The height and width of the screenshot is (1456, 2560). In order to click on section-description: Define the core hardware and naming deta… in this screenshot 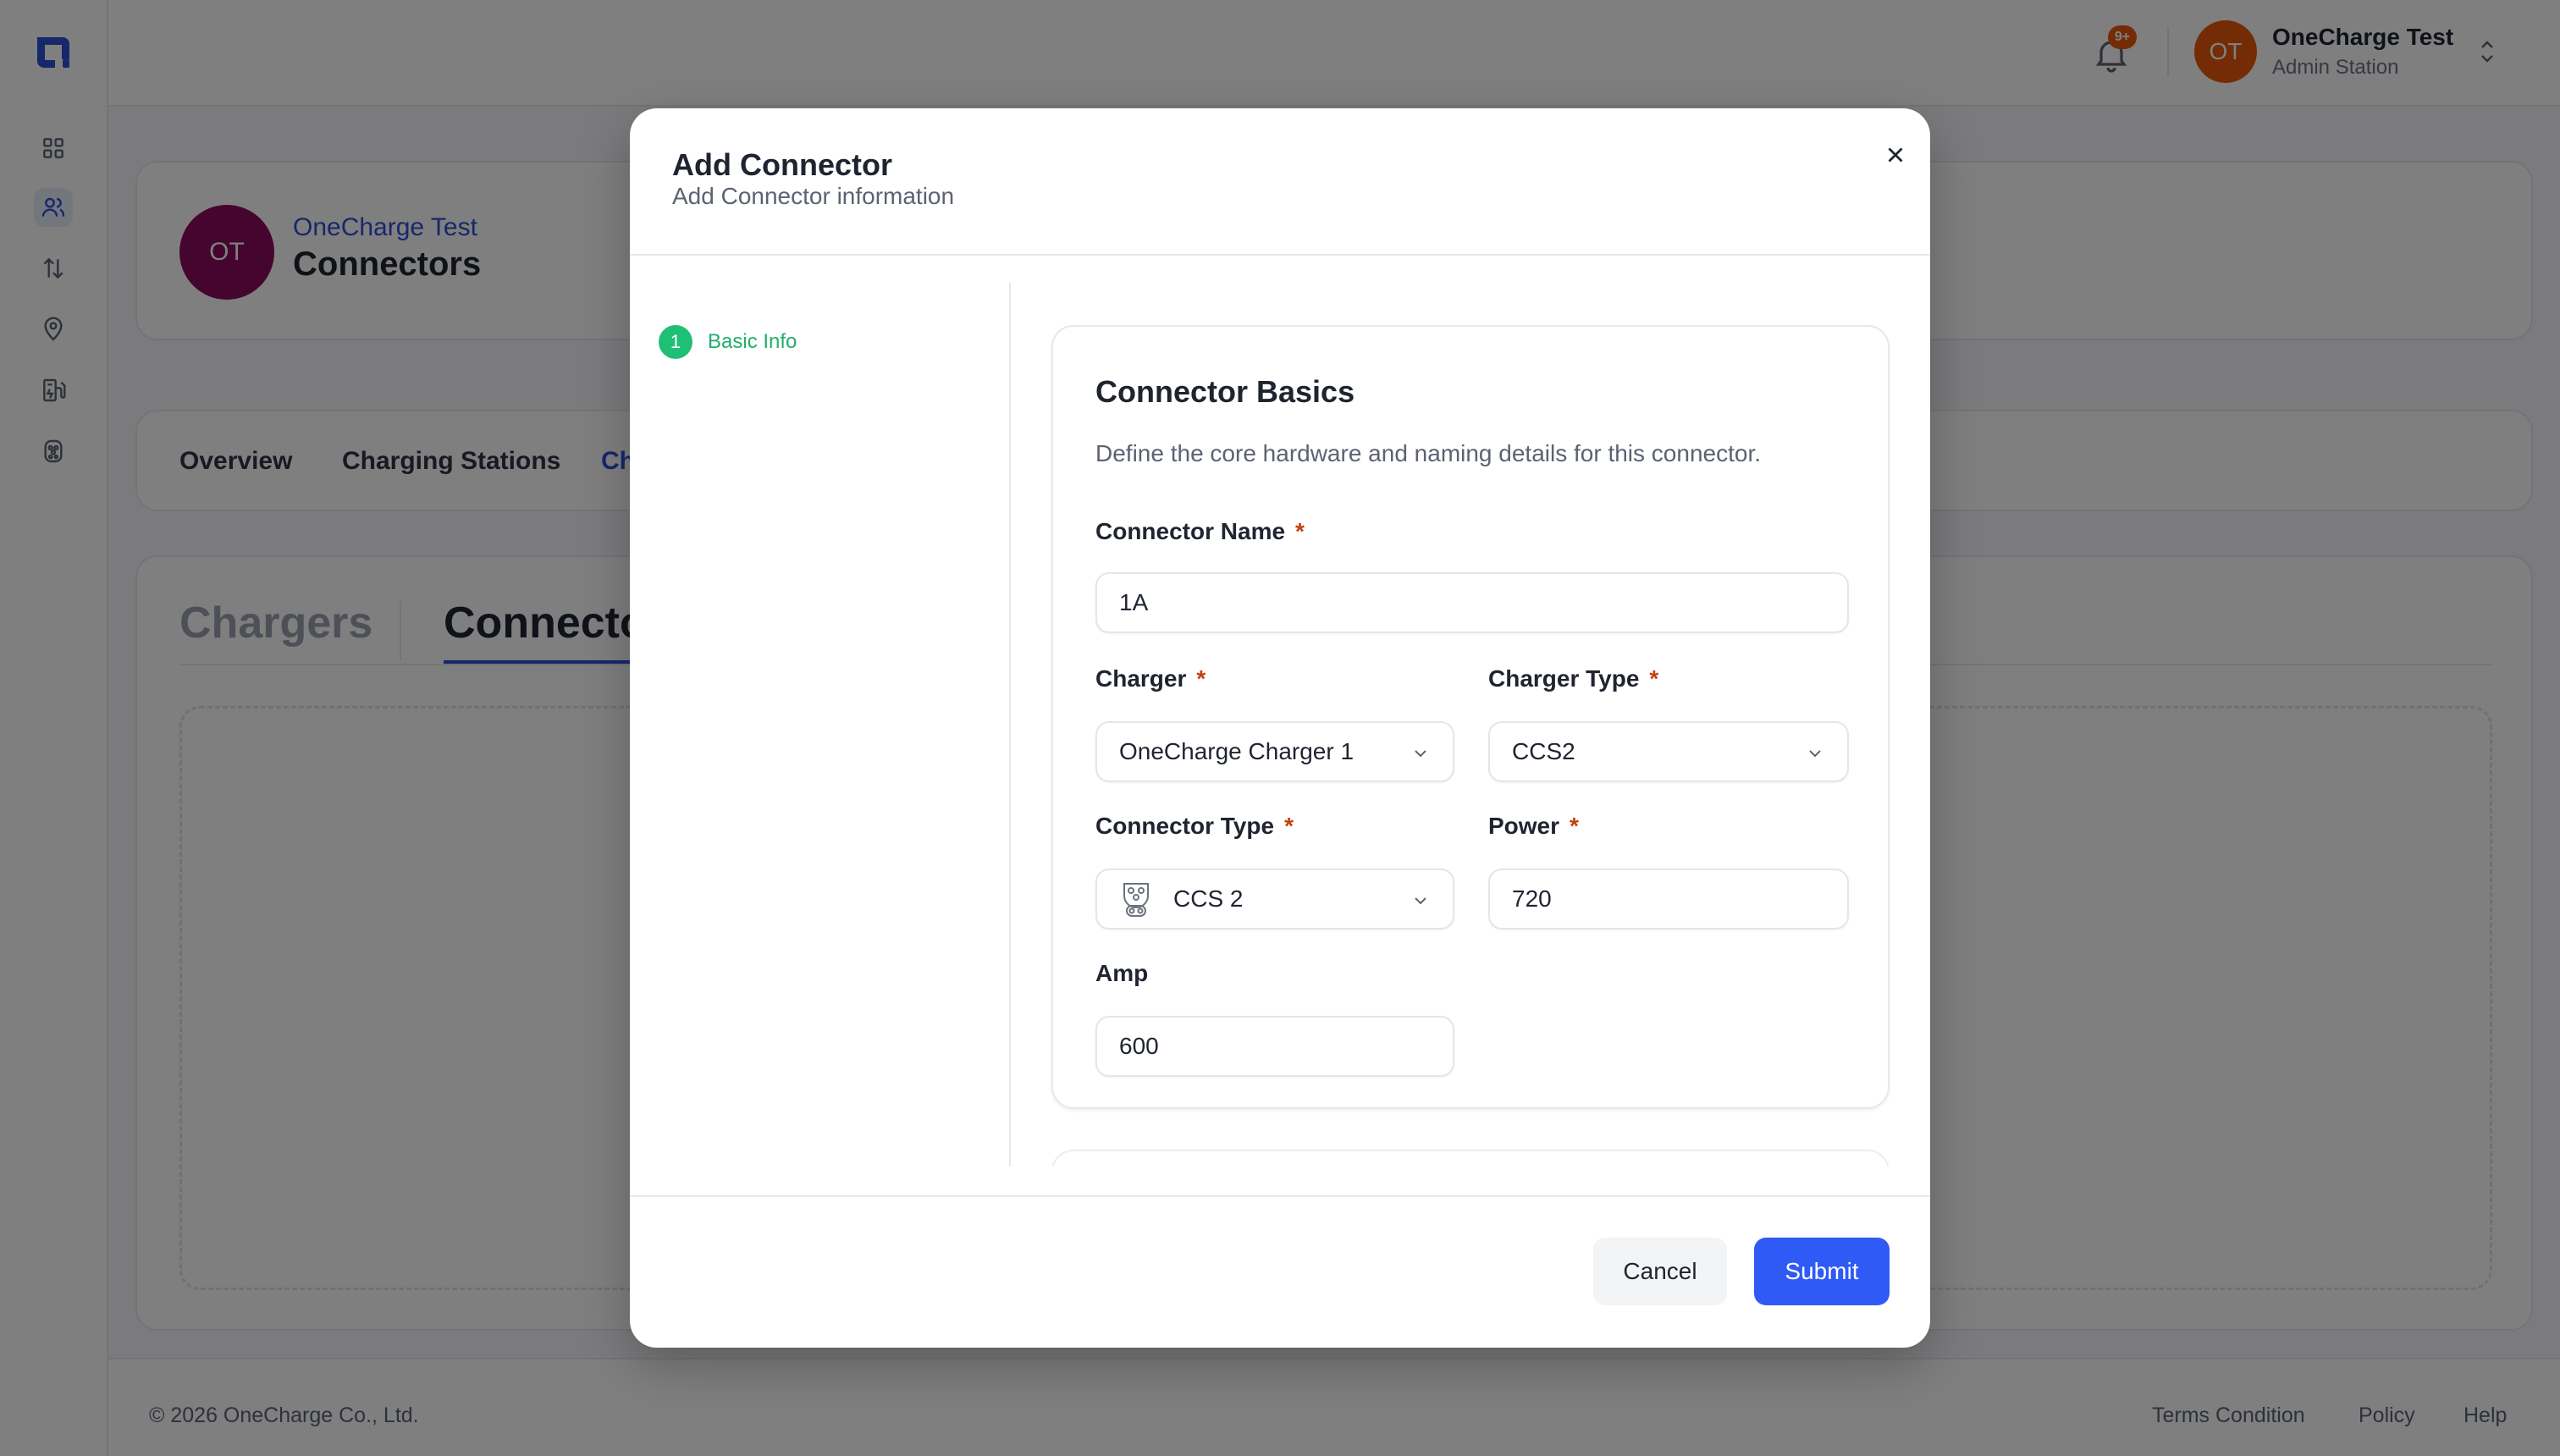, I will do `click(1428, 453)`.